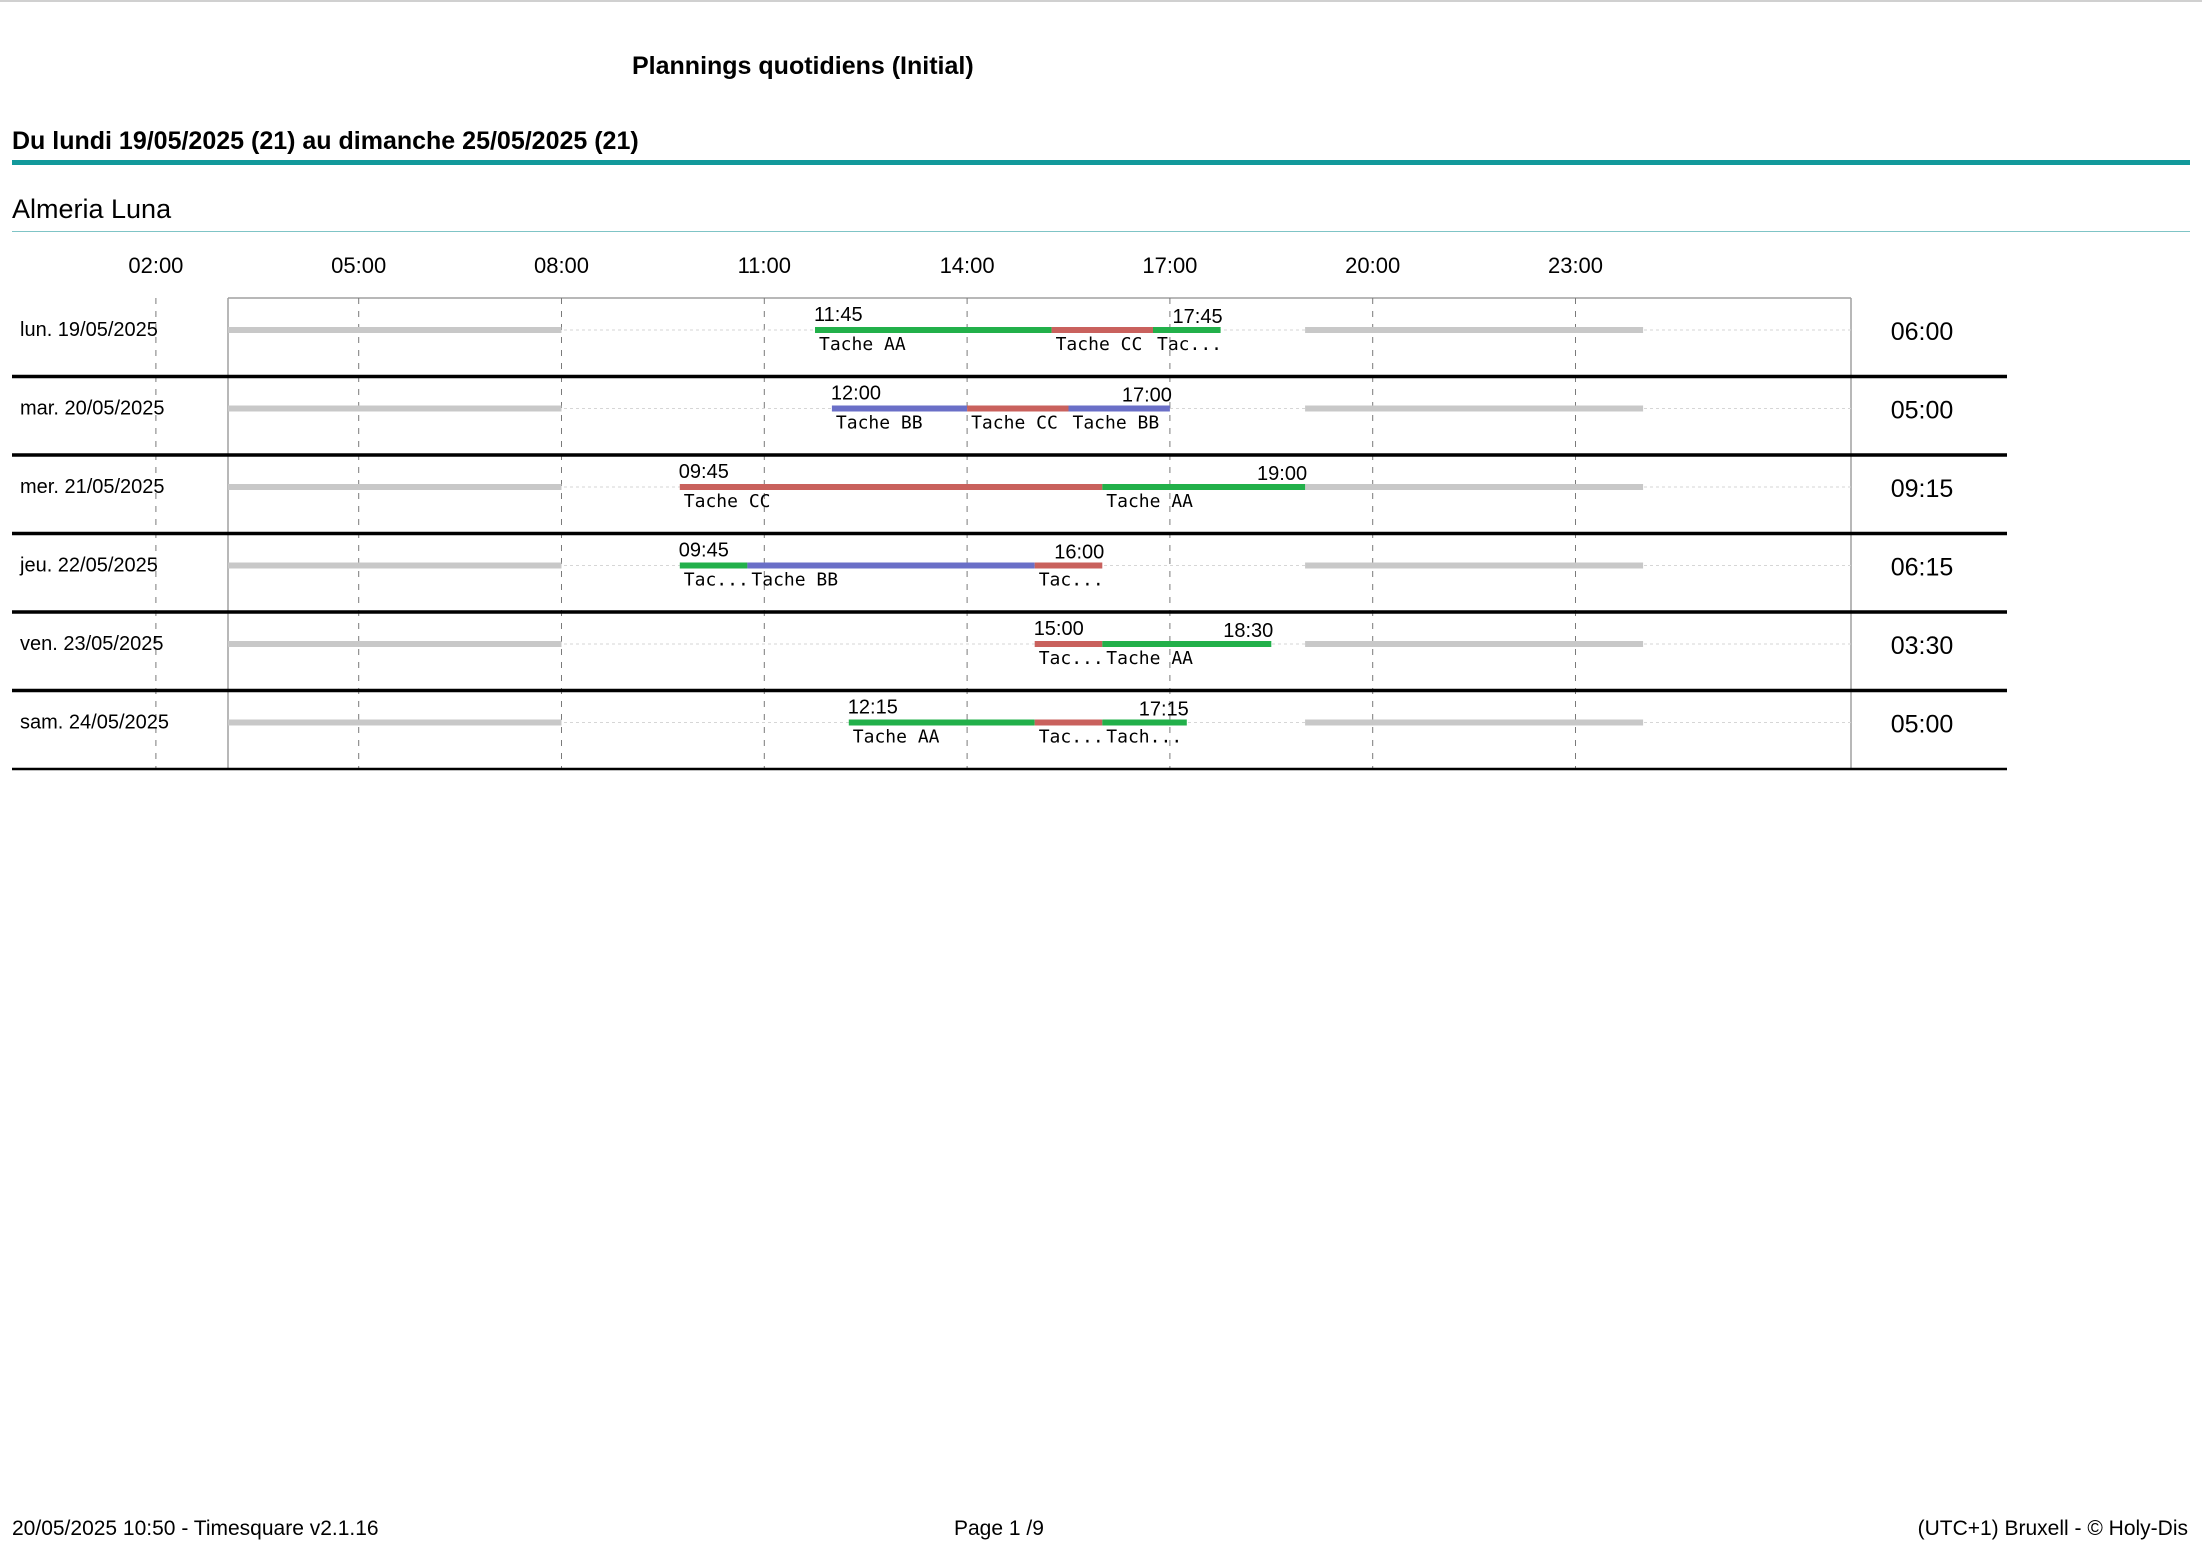  I want to click on top-border, so click(1101, 1).